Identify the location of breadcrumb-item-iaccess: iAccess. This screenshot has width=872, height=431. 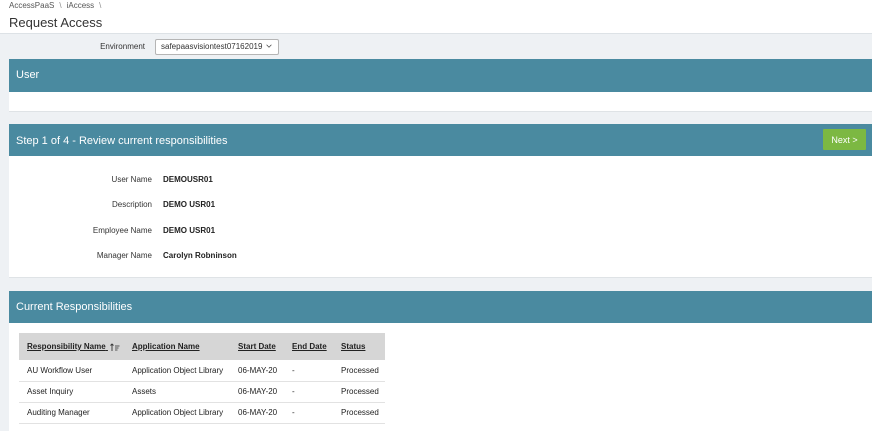
(81, 5).